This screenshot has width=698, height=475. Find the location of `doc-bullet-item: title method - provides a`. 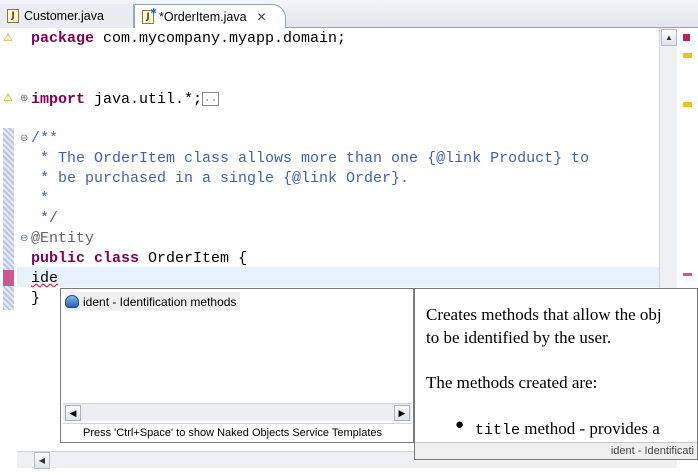

doc-bullet-item: title method - provides a is located at coordinates (567, 429).